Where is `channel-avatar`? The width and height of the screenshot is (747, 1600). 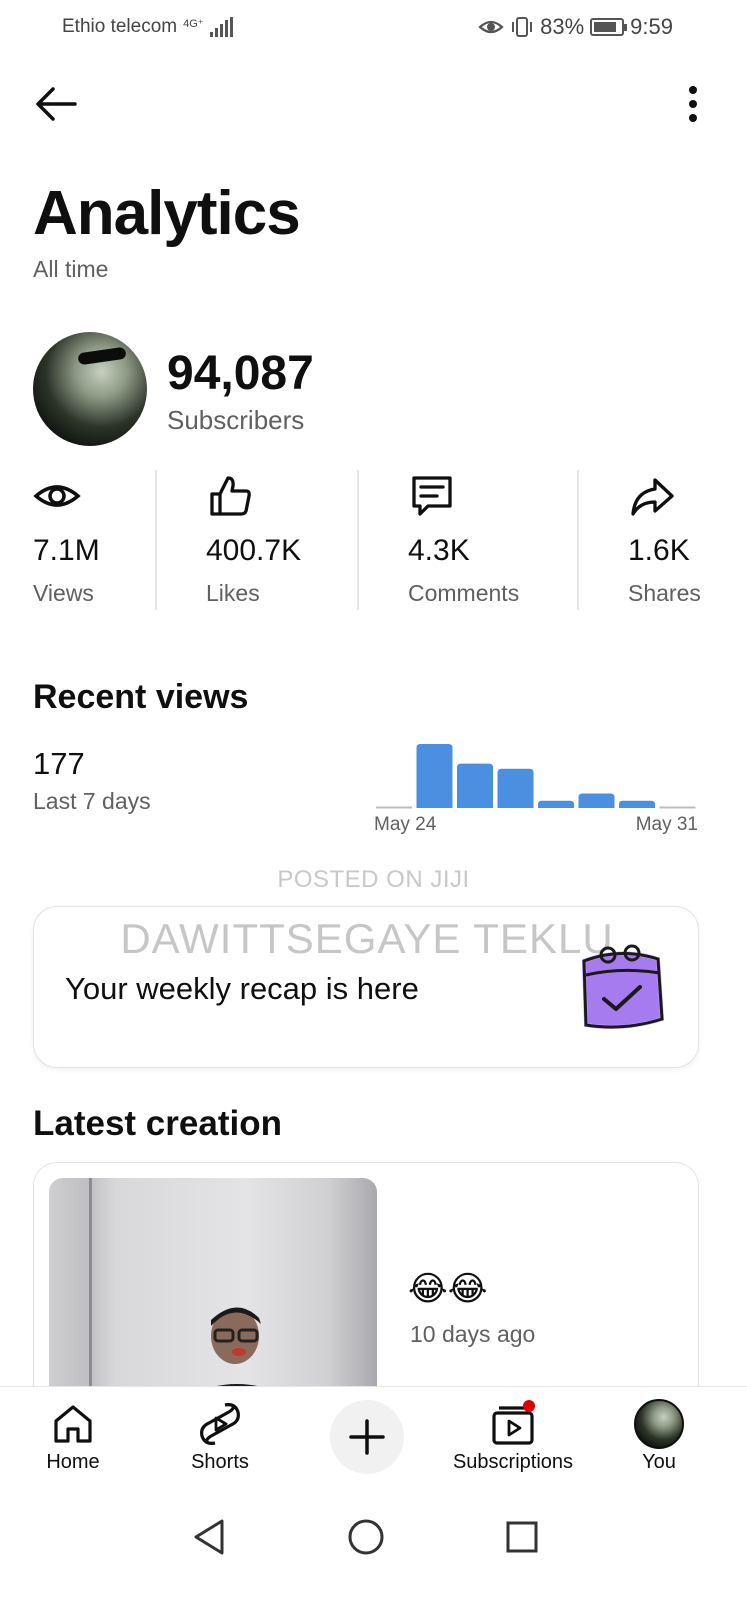 channel-avatar is located at coordinates (90, 389).